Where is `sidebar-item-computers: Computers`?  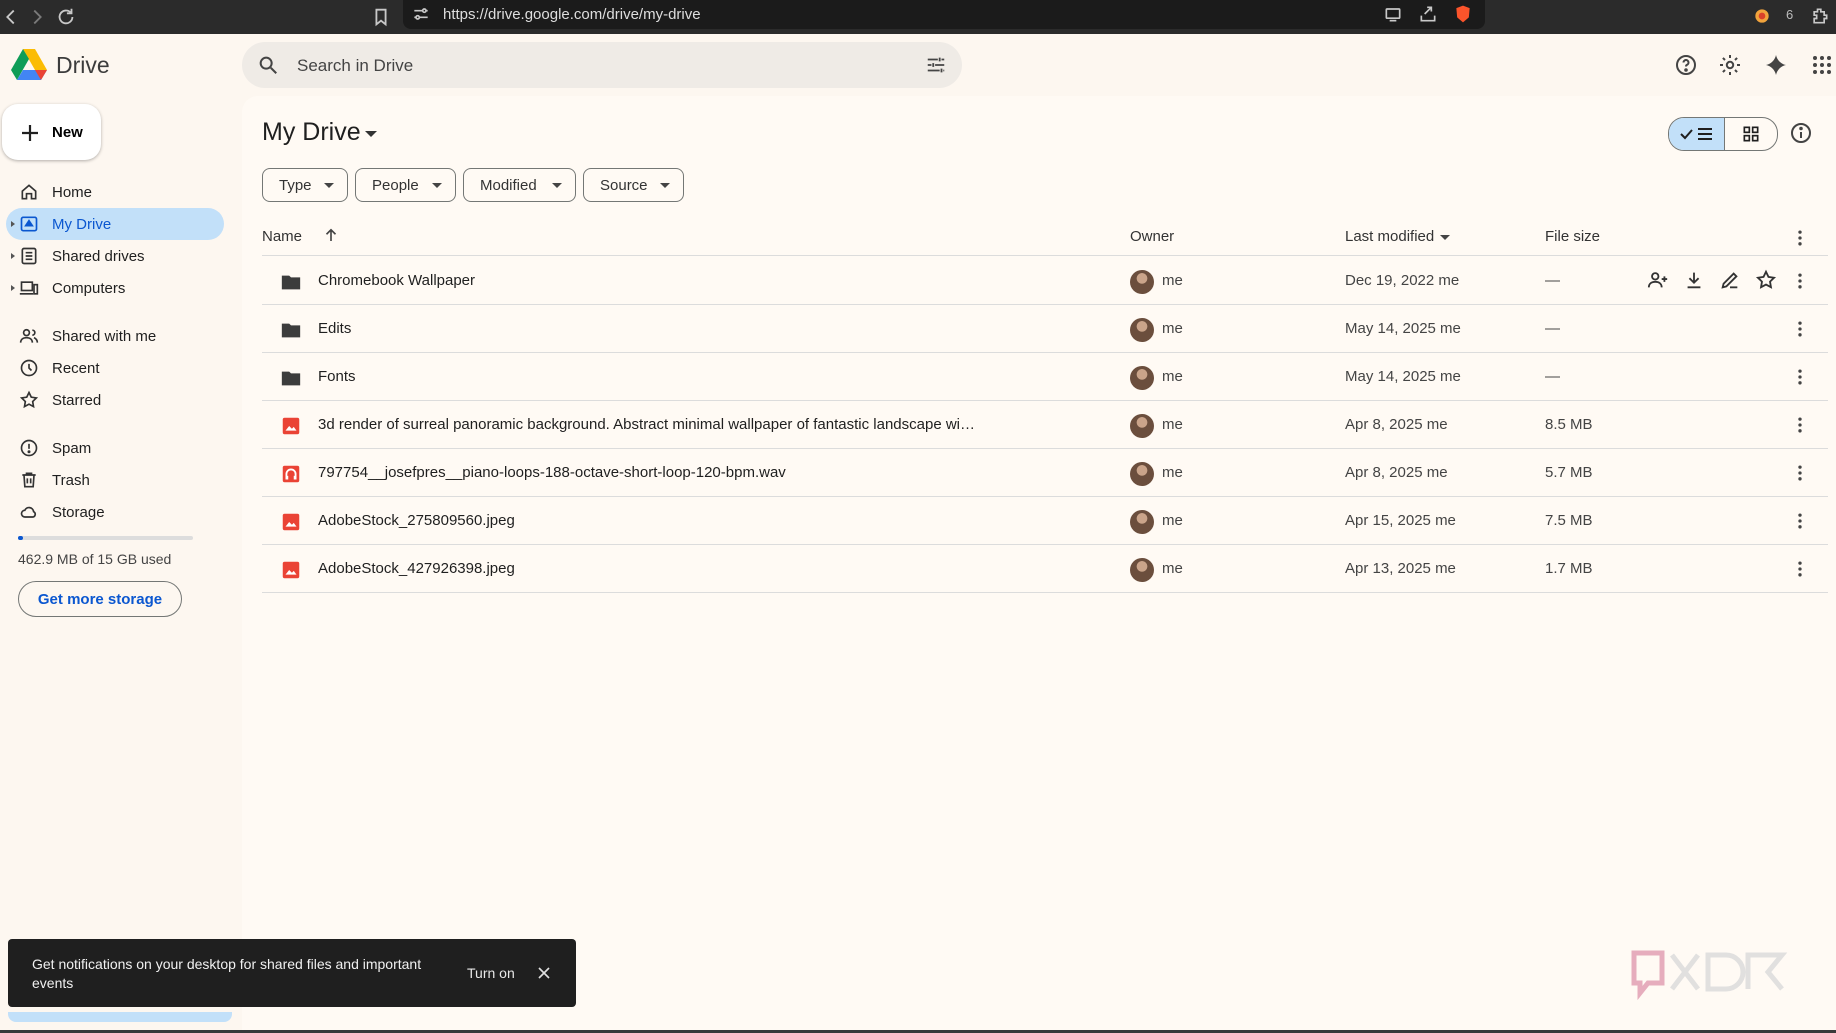 sidebar-item-computers: Computers is located at coordinates (115, 288).